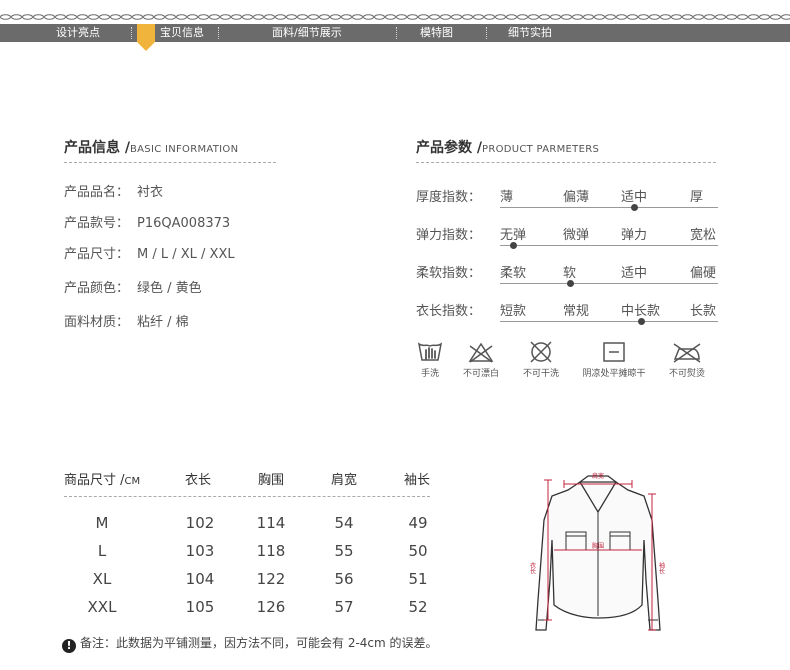 The height and width of the screenshot is (670, 790). Describe the element at coordinates (429, 374) in the screenshot. I see `care-label: 手洗` at that location.